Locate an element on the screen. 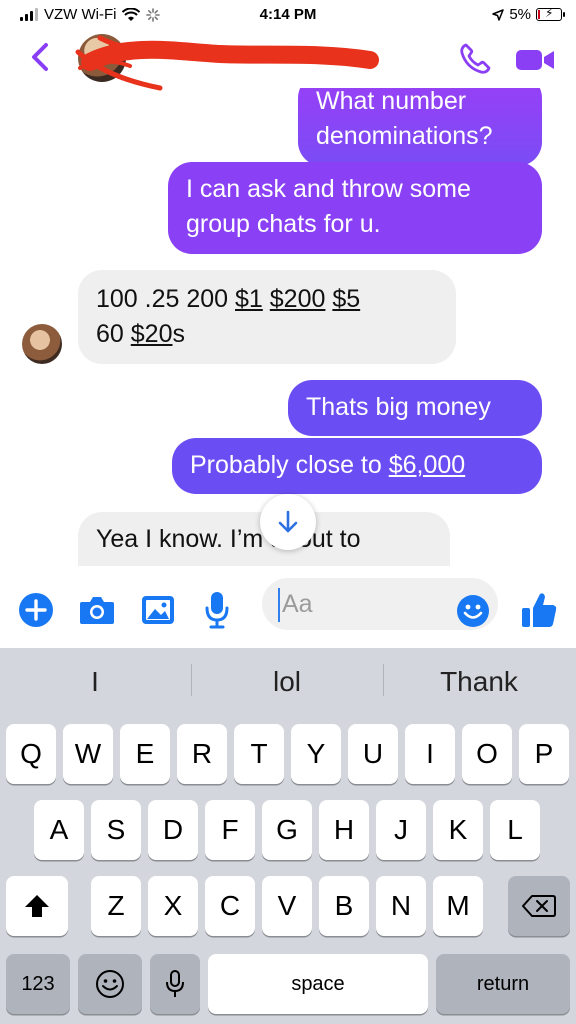 This screenshot has width=576, height=1024. video-camera-icon is located at coordinates (535, 60).